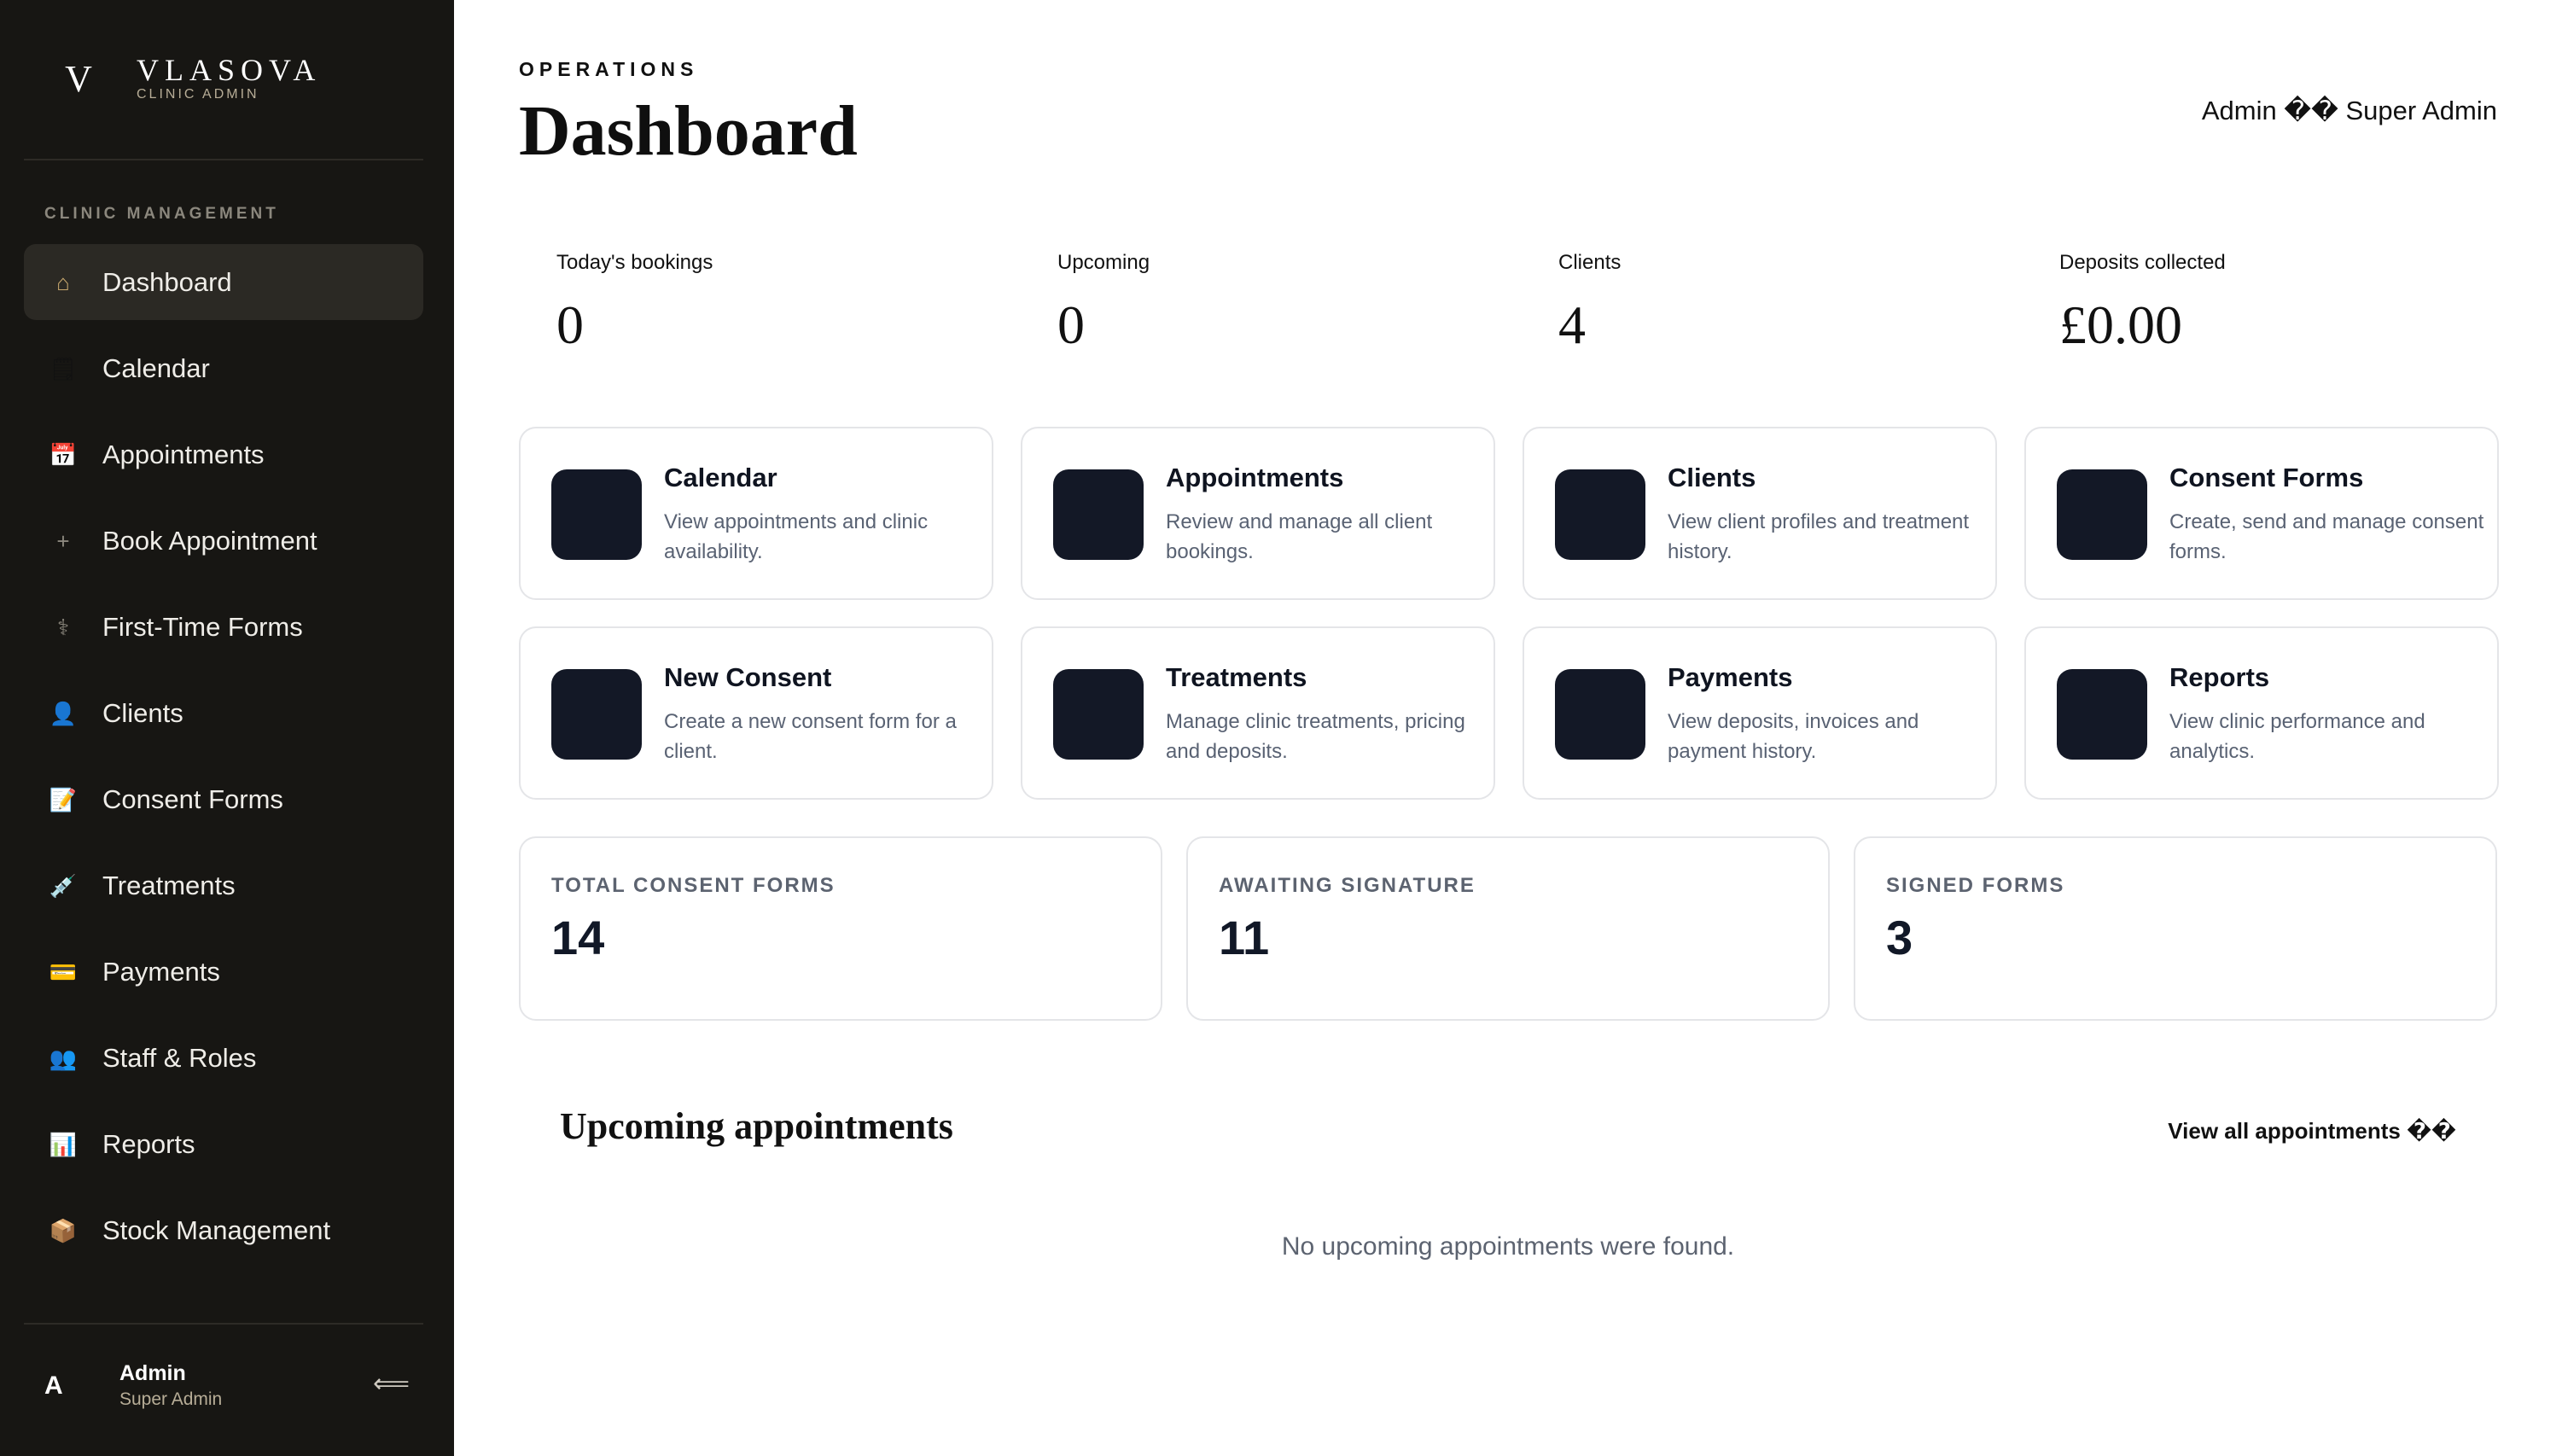 Image resolution: width=2562 pixels, height=1456 pixels. I want to click on metric-value: 14, so click(578, 937).